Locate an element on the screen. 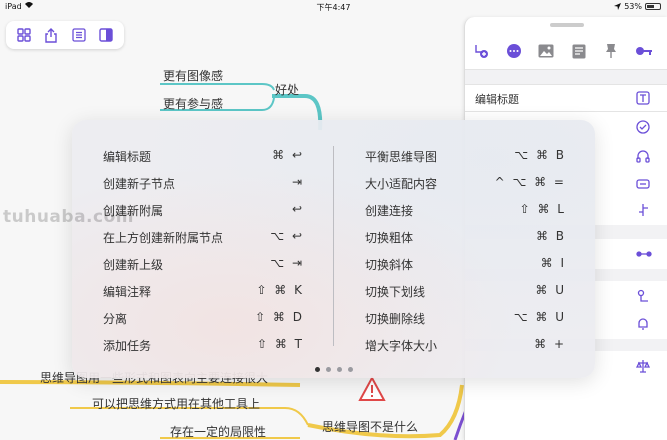 The width and height of the screenshot is (667, 440). shortcut-row: 切换删除线 ⌥ ⌘ U is located at coordinates (465, 318).